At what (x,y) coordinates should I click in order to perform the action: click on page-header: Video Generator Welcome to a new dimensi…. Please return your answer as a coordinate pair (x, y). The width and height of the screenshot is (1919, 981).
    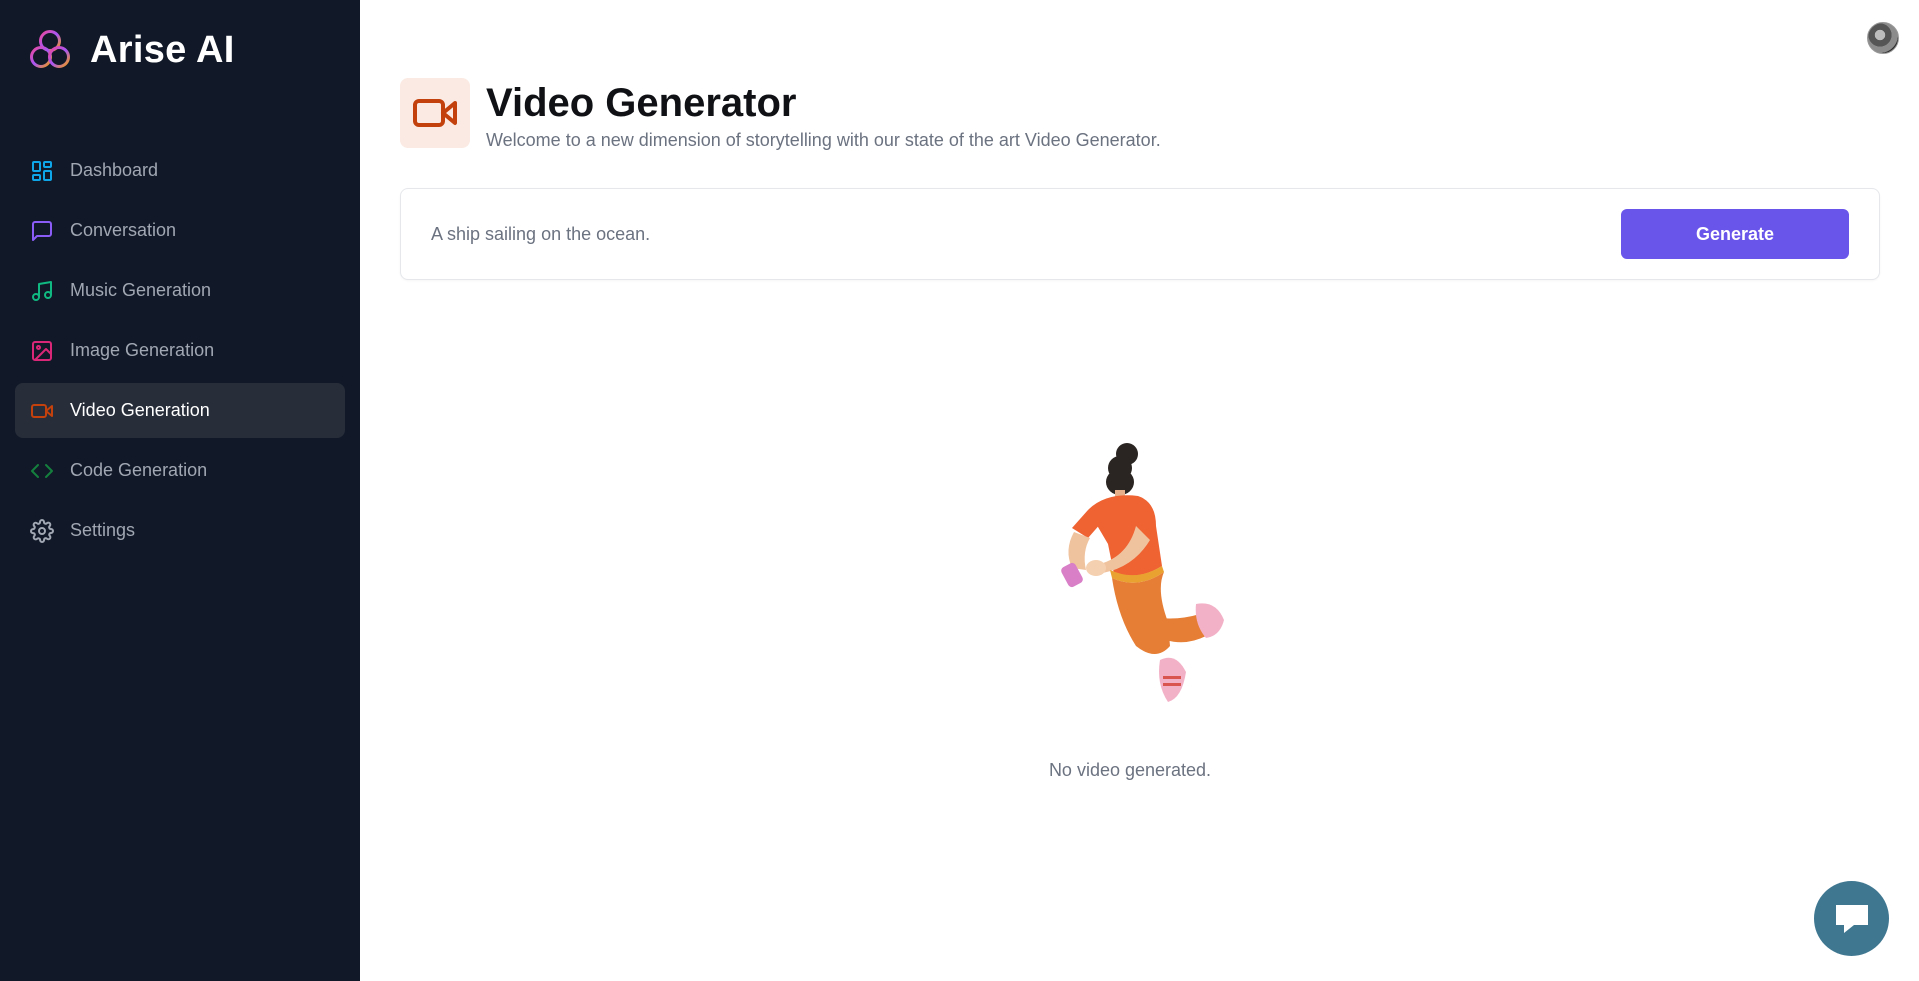
    Looking at the image, I should click on (780, 114).